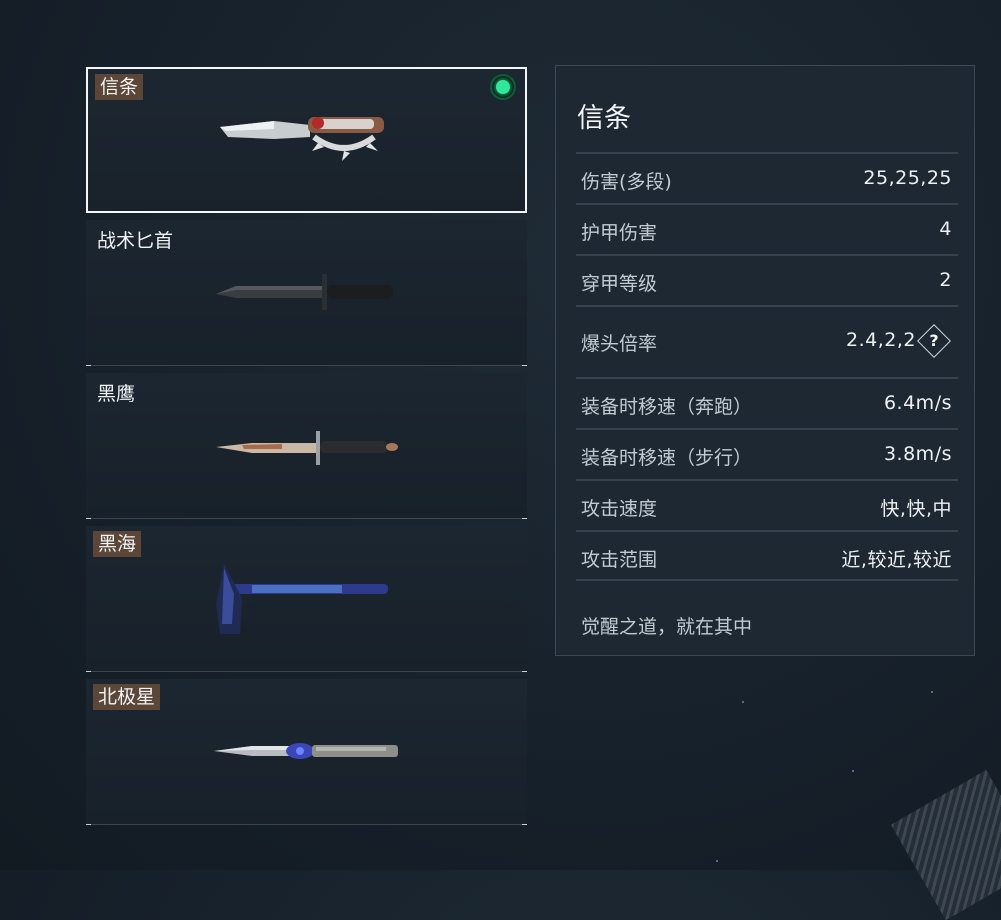  I want to click on stat-label: 伤害(多段), so click(626, 182).